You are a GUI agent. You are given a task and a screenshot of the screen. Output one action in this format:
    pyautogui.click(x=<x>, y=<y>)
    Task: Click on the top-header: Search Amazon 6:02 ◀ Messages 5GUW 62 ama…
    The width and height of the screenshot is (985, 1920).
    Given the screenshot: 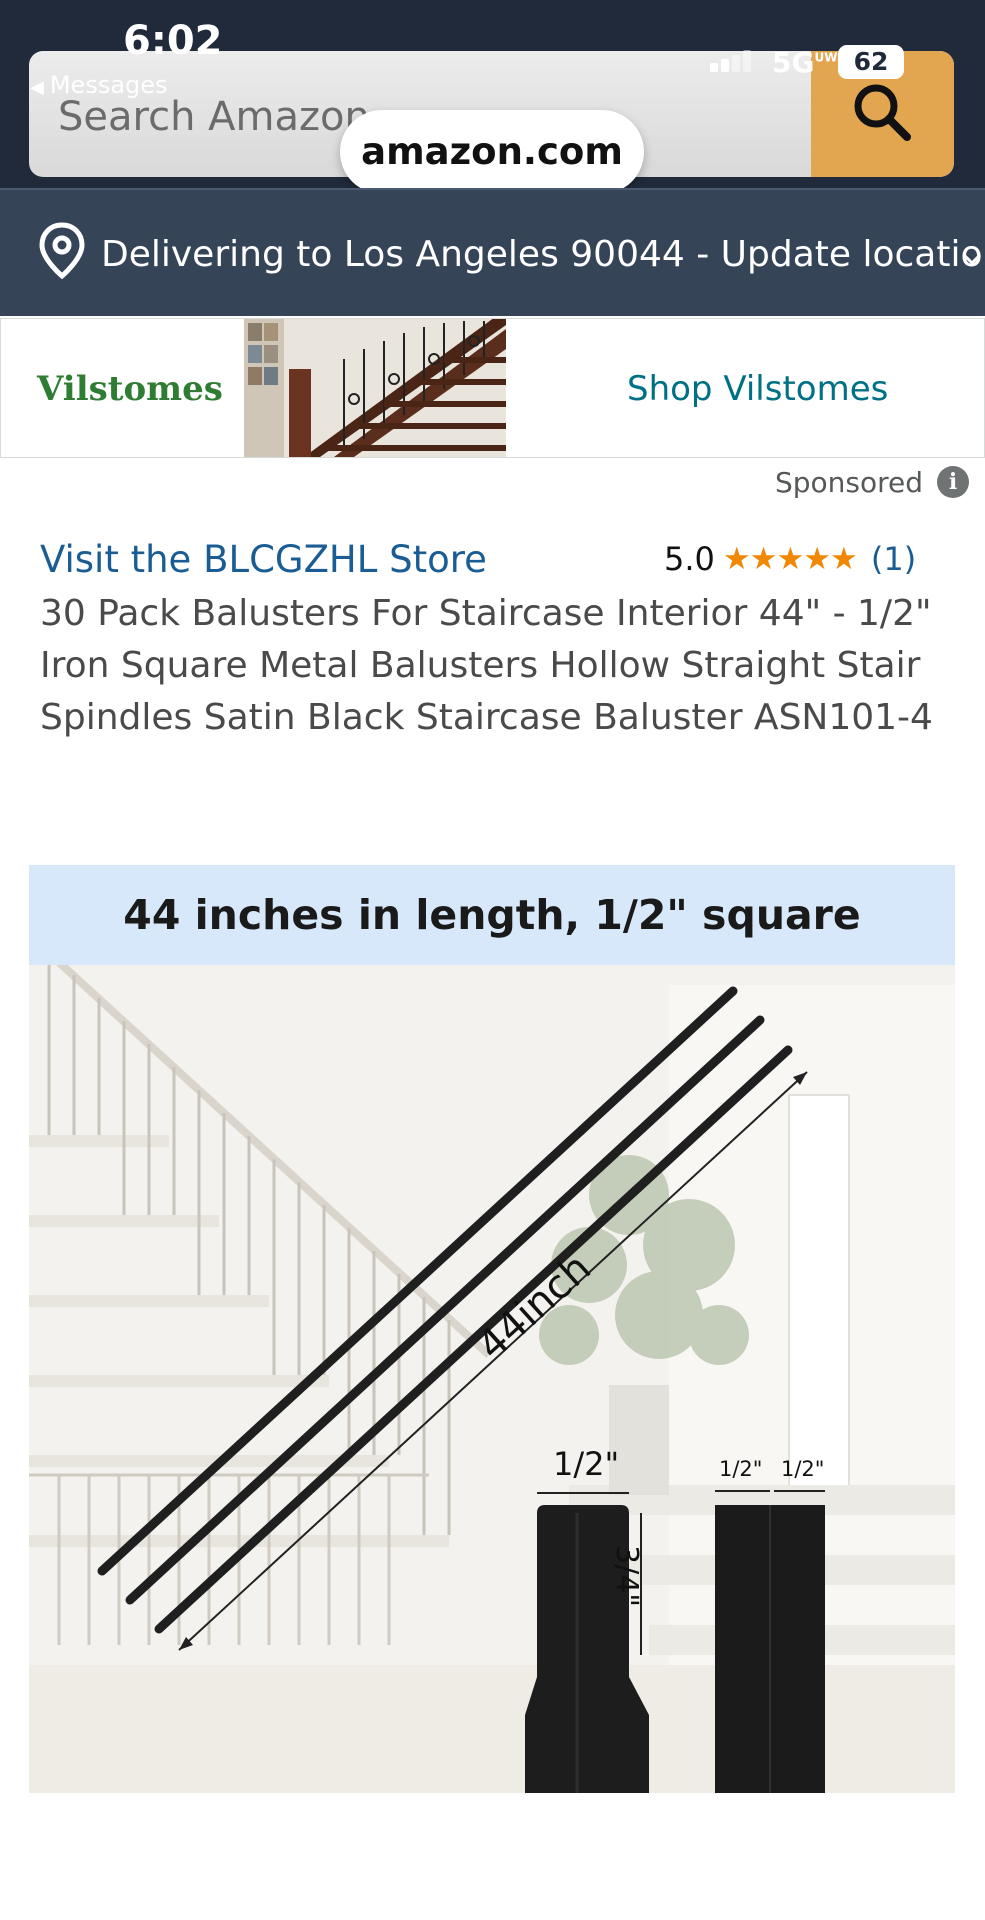 What is the action you would take?
    pyautogui.click(x=492, y=97)
    